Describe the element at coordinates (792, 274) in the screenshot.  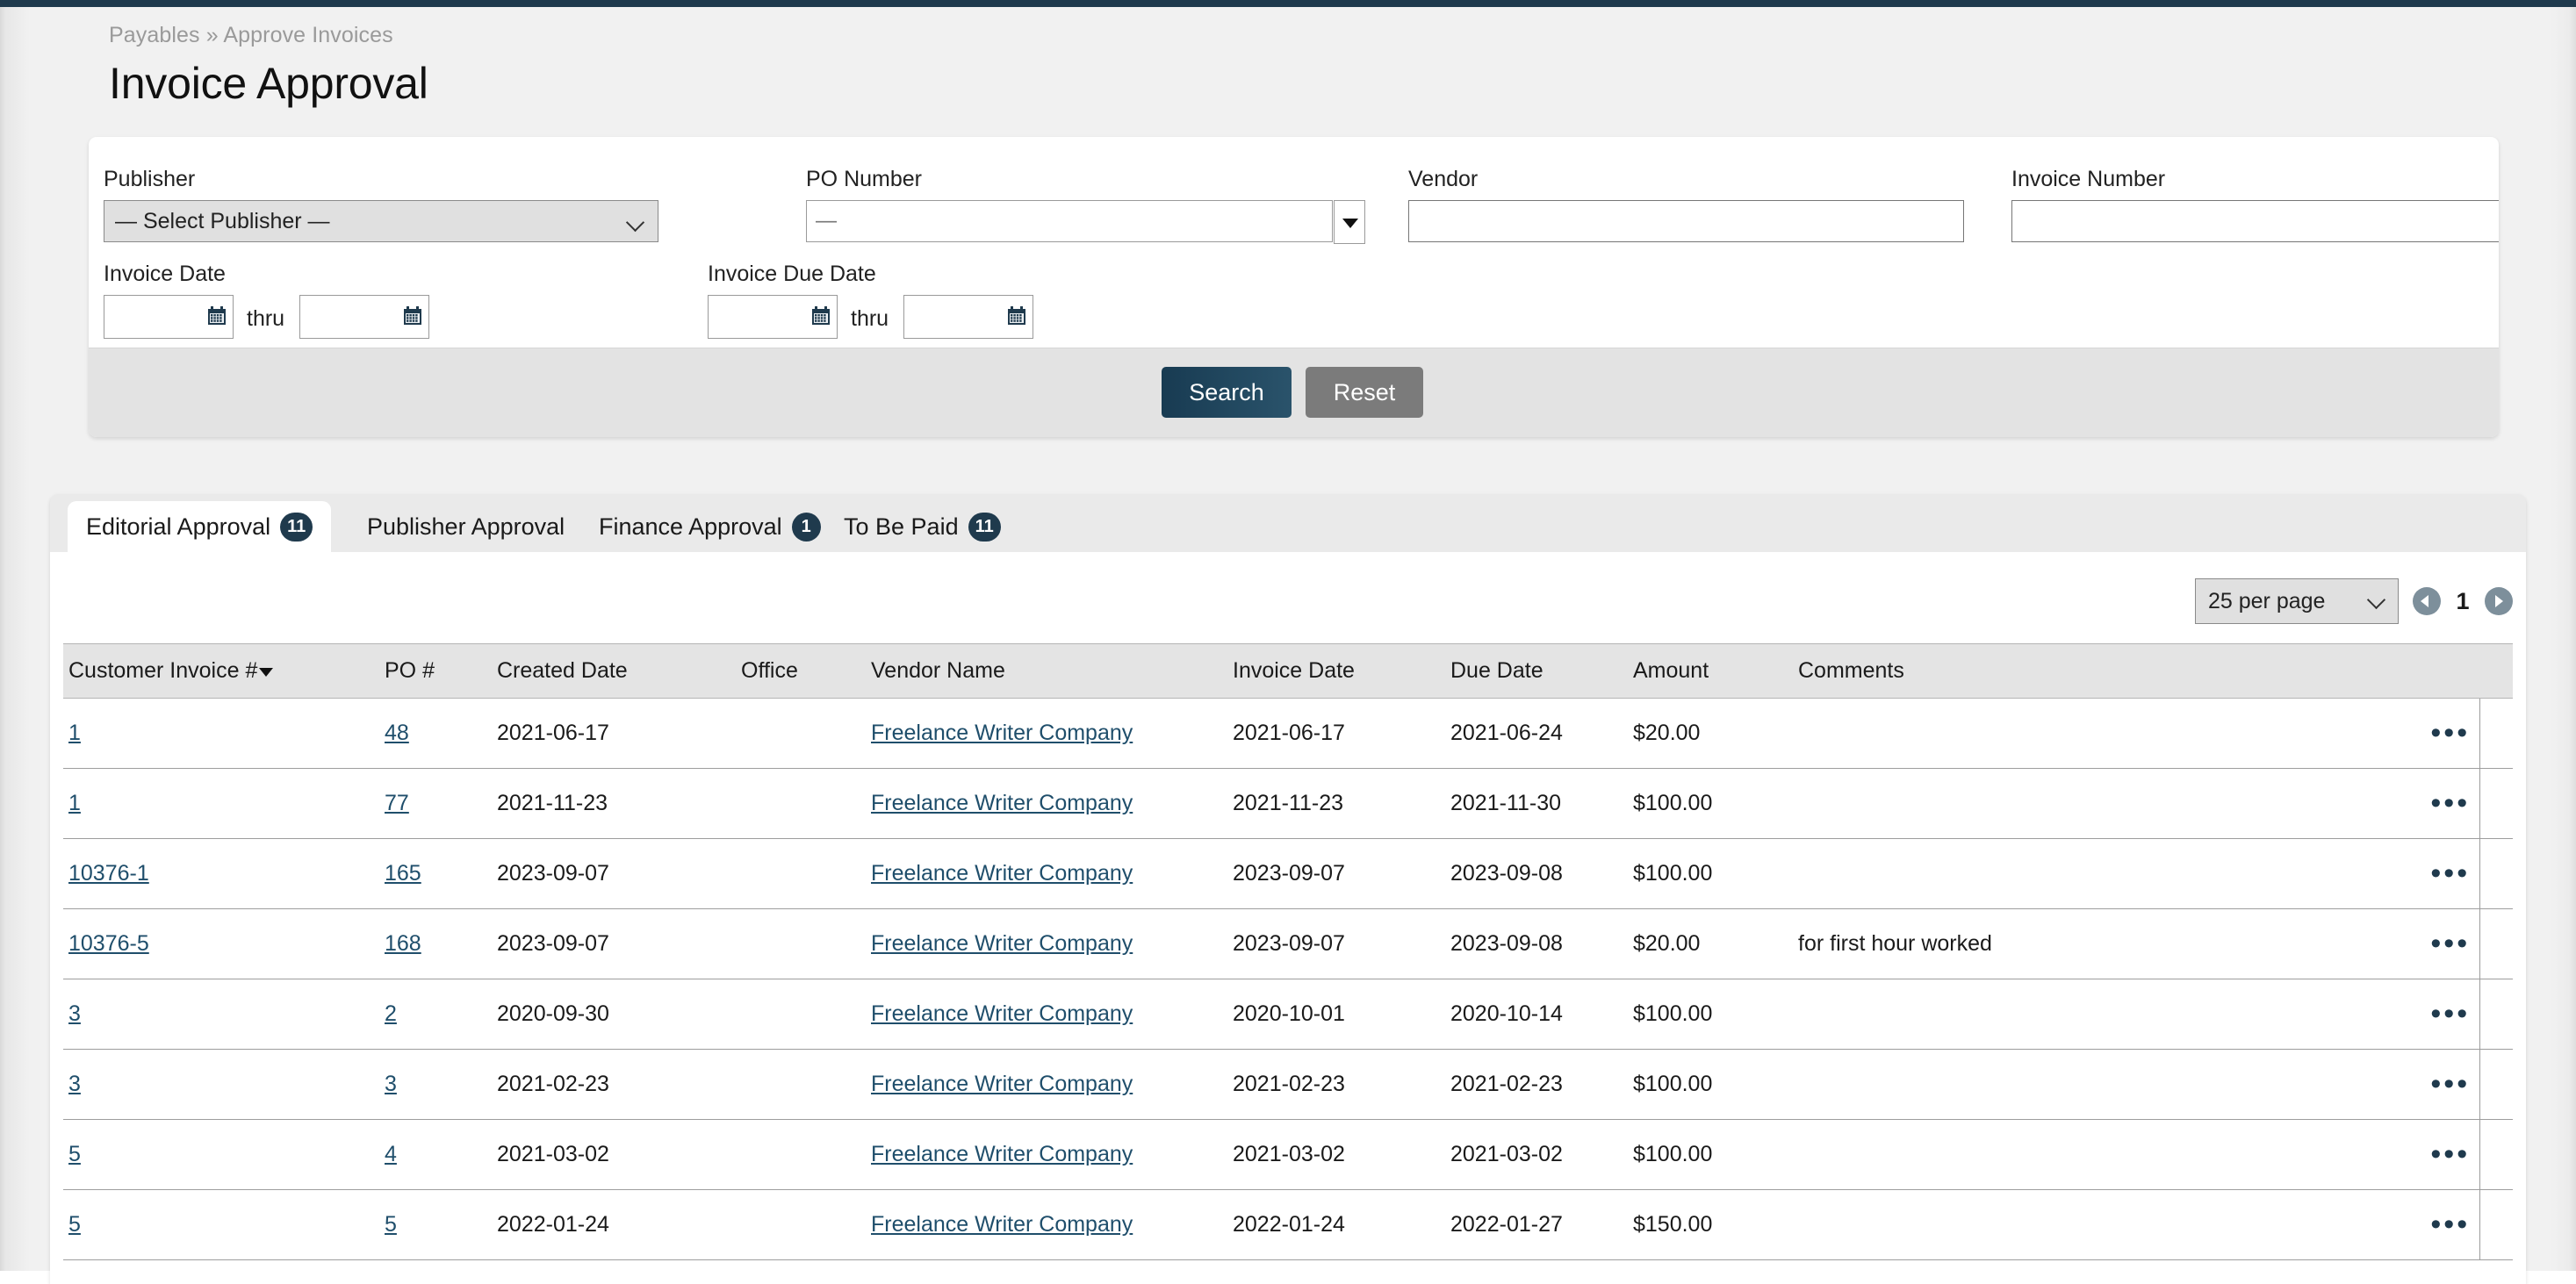
I see `invoice-due-date-label: Invoice Due Date` at that location.